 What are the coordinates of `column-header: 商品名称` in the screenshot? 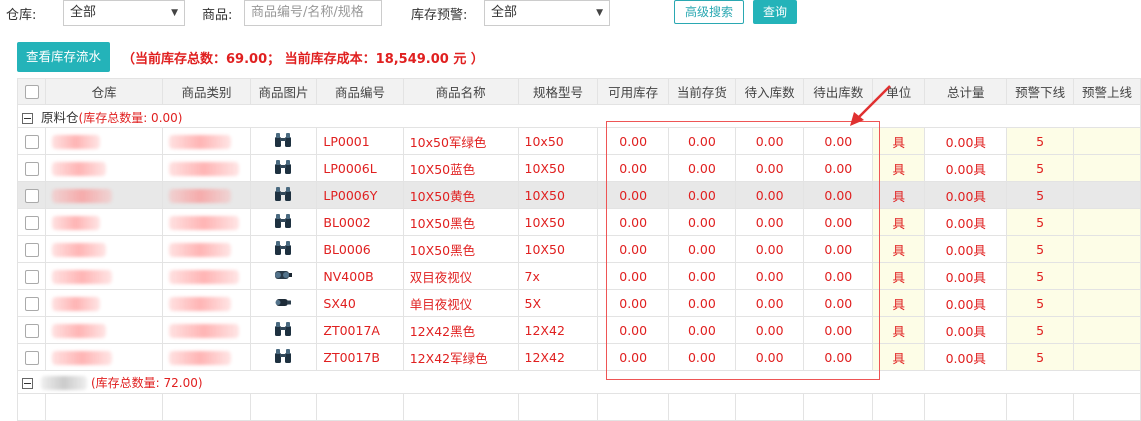 It's located at (460, 91).